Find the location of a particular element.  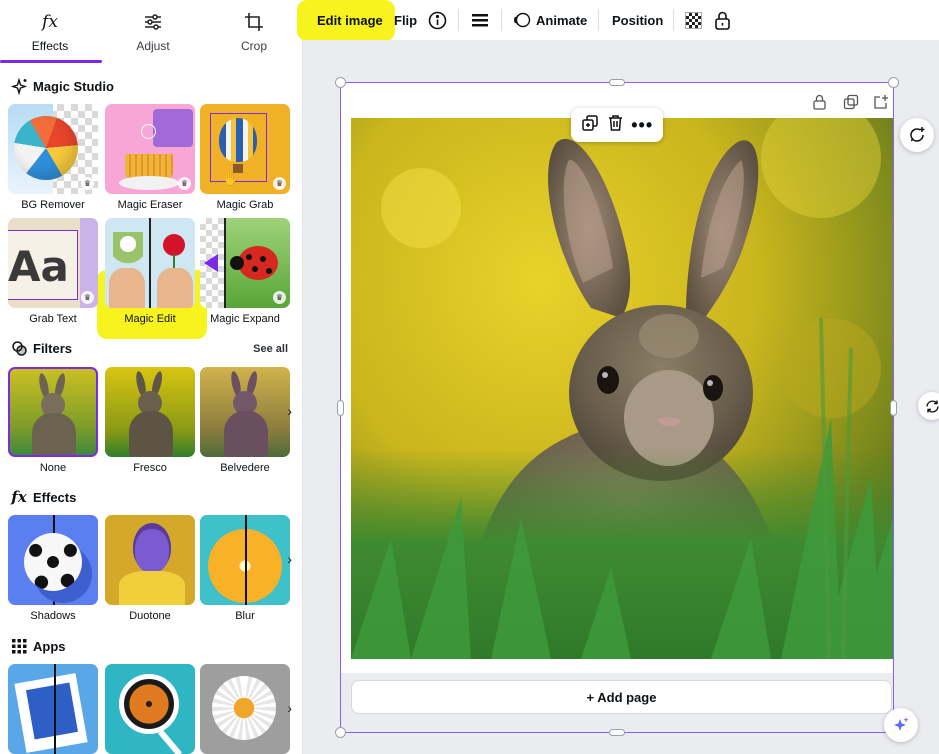

app-1-thumbnail is located at coordinates (53, 709).